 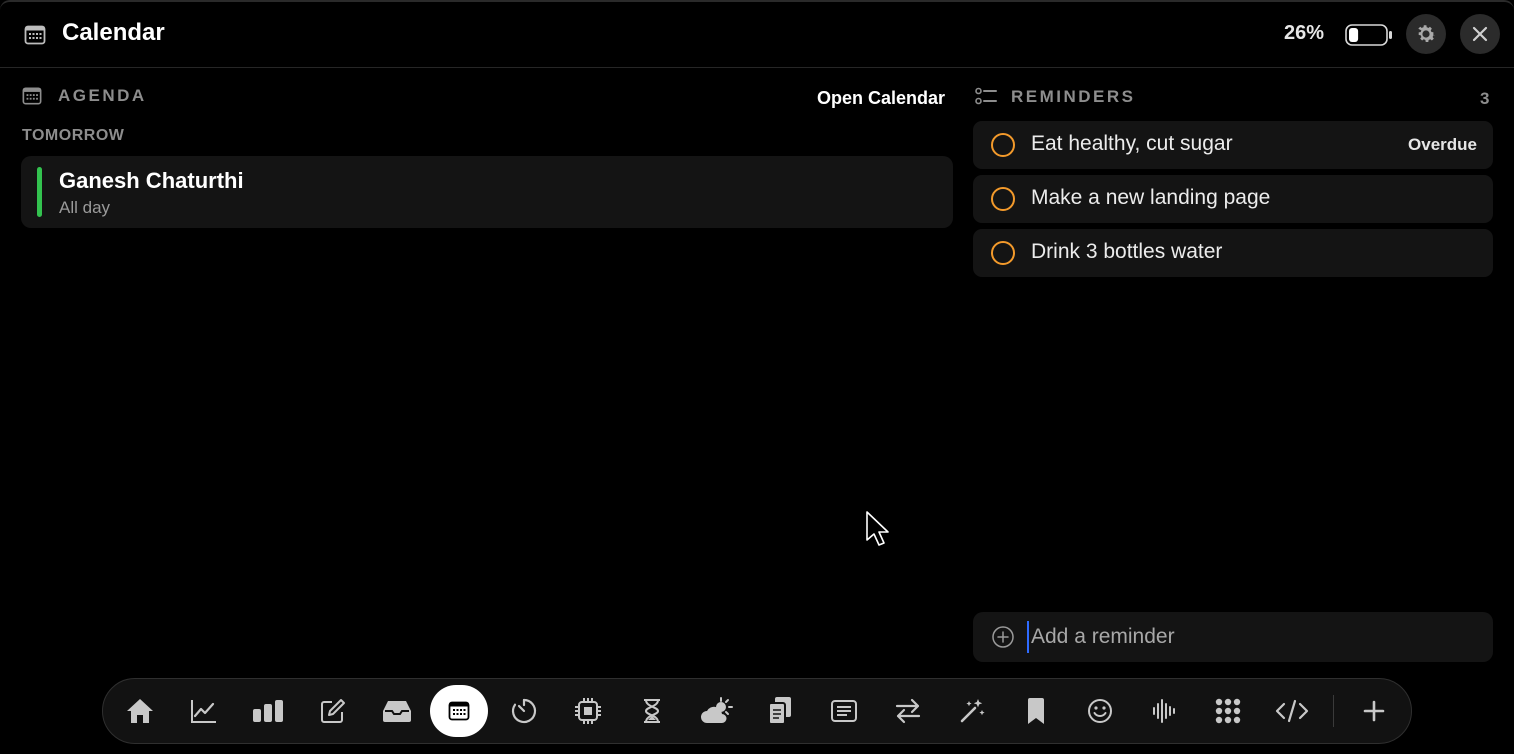 What do you see at coordinates (1233, 253) in the screenshot?
I see `reminder-item: Drink 3 bottles water` at bounding box center [1233, 253].